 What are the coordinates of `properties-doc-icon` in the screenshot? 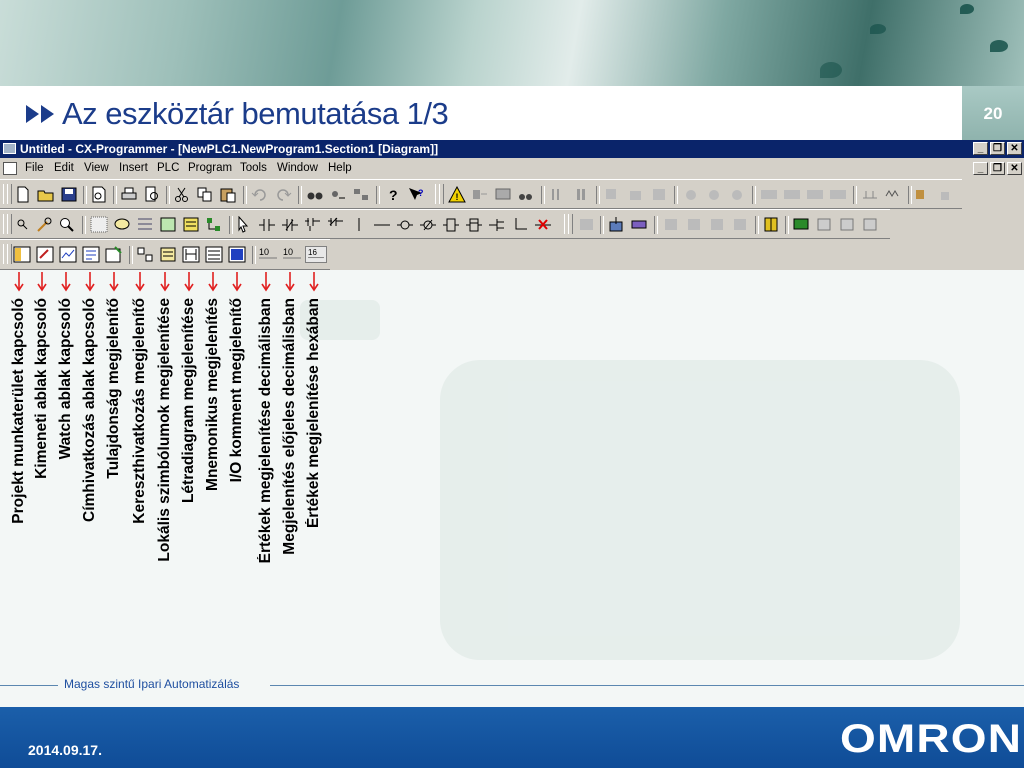 It's located at (99, 194).